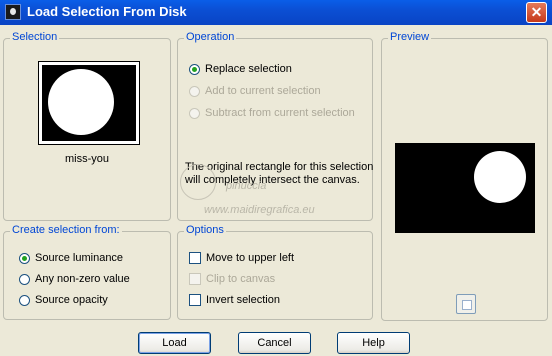 This screenshot has width=552, height=356. What do you see at coordinates (276, 12) in the screenshot?
I see `title-bar: Load Selection From Disk ✕` at bounding box center [276, 12].